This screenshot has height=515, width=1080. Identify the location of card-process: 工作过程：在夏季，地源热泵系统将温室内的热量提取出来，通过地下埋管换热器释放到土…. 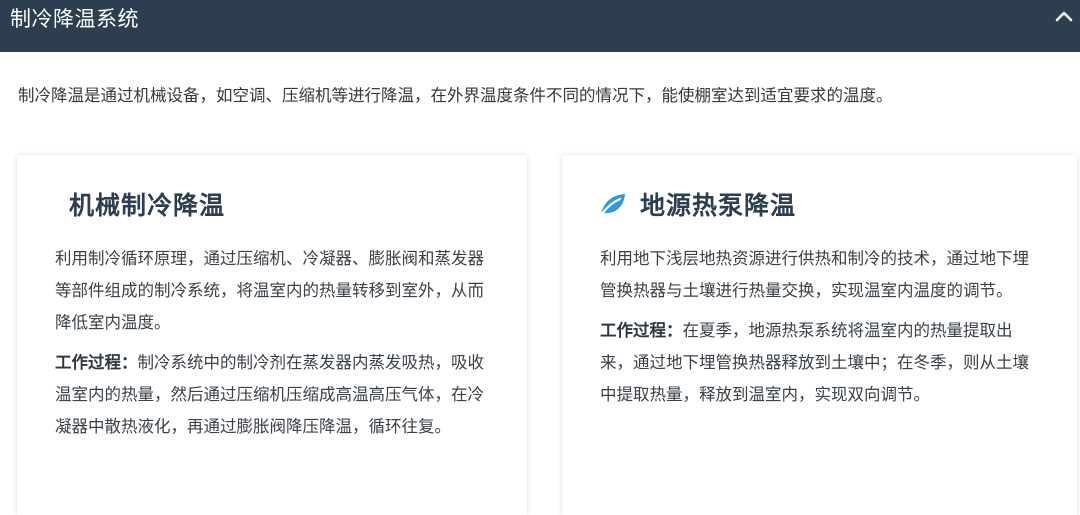
(820, 363).